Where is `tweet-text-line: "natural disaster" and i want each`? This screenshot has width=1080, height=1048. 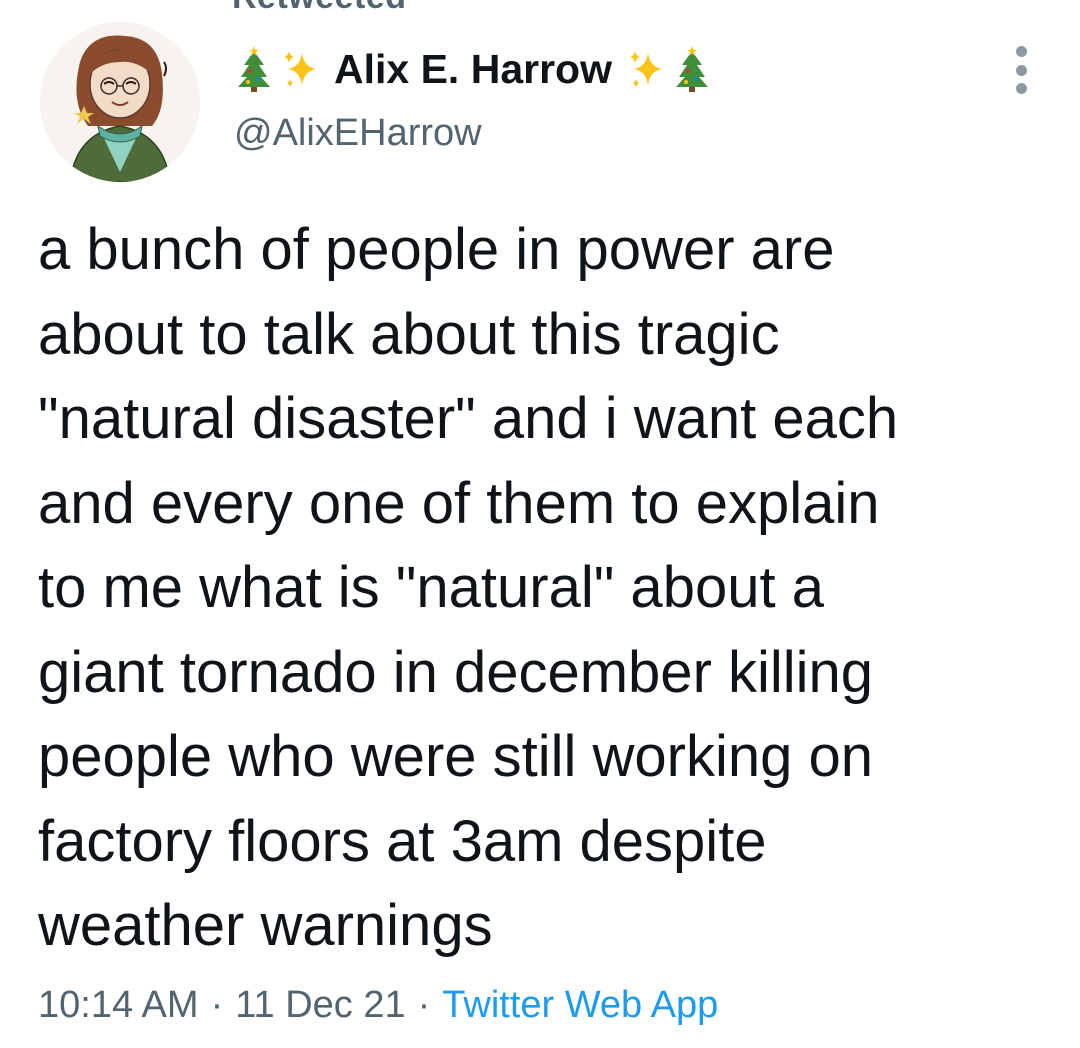 tweet-text-line: "natural disaster" and i want each is located at coordinates (468, 418).